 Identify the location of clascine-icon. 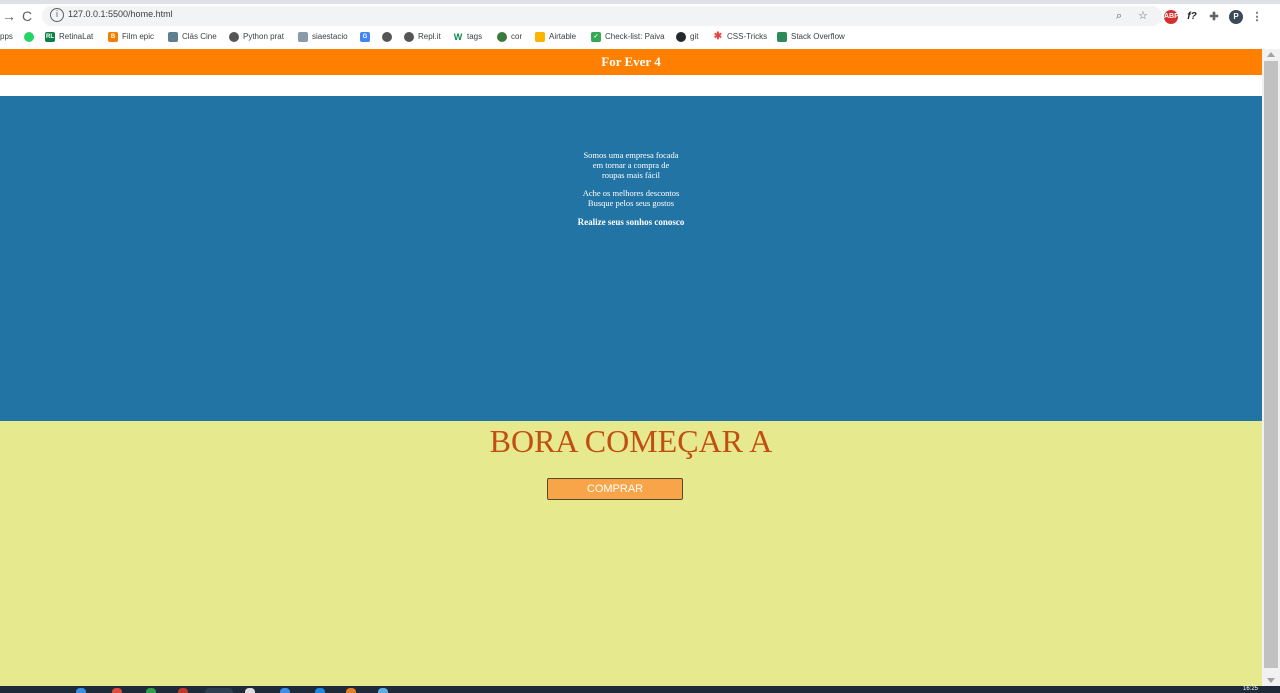
(173, 36).